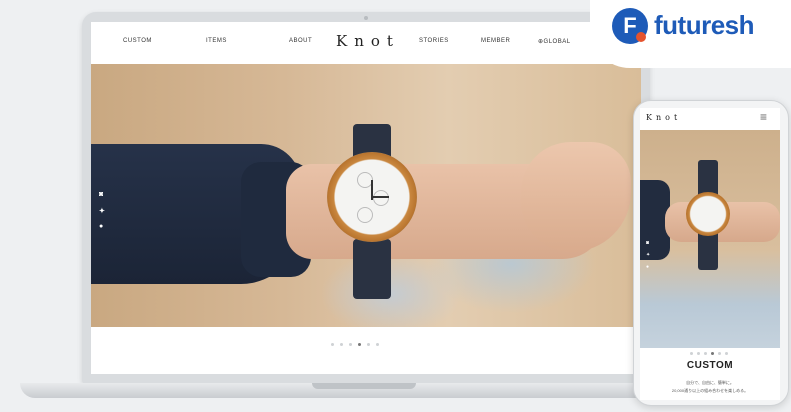 Image resolution: width=791 pixels, height=412 pixels. What do you see at coordinates (372, 197) in the screenshot?
I see `watch-icon` at bounding box center [372, 197].